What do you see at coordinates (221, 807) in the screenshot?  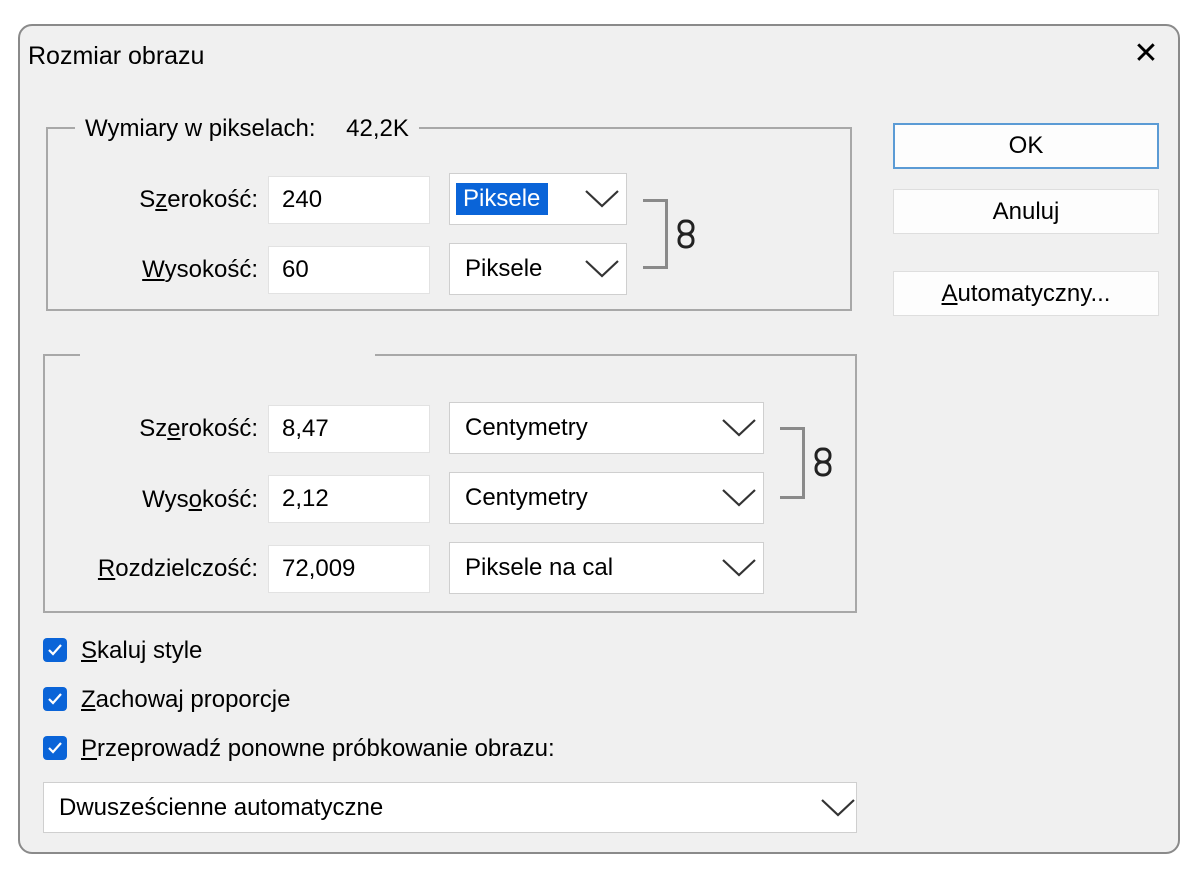 I see `resample-method-value: Dwusześcienne automatyczne` at bounding box center [221, 807].